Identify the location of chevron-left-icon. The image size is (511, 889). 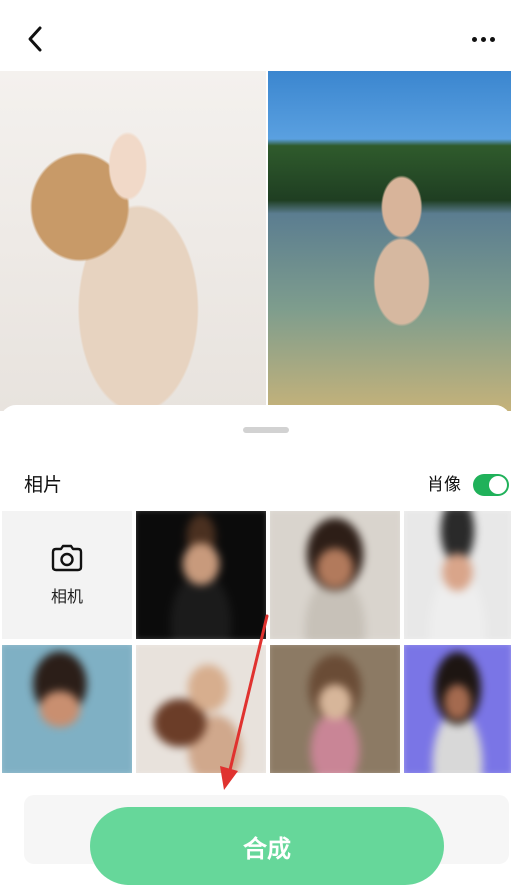
(35, 39).